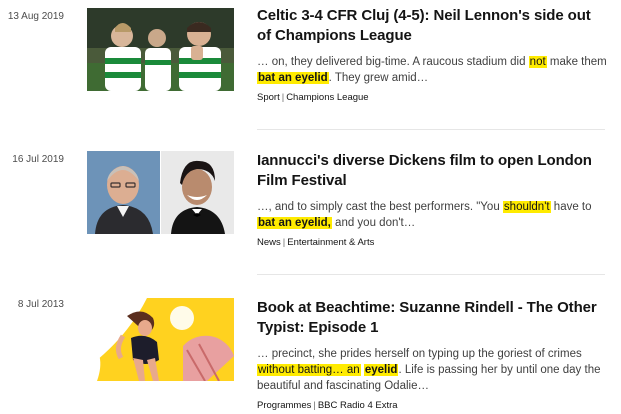  I want to click on meta-link-bbc-radio-4-extra: BBC Radio 4 Extra, so click(358, 405).